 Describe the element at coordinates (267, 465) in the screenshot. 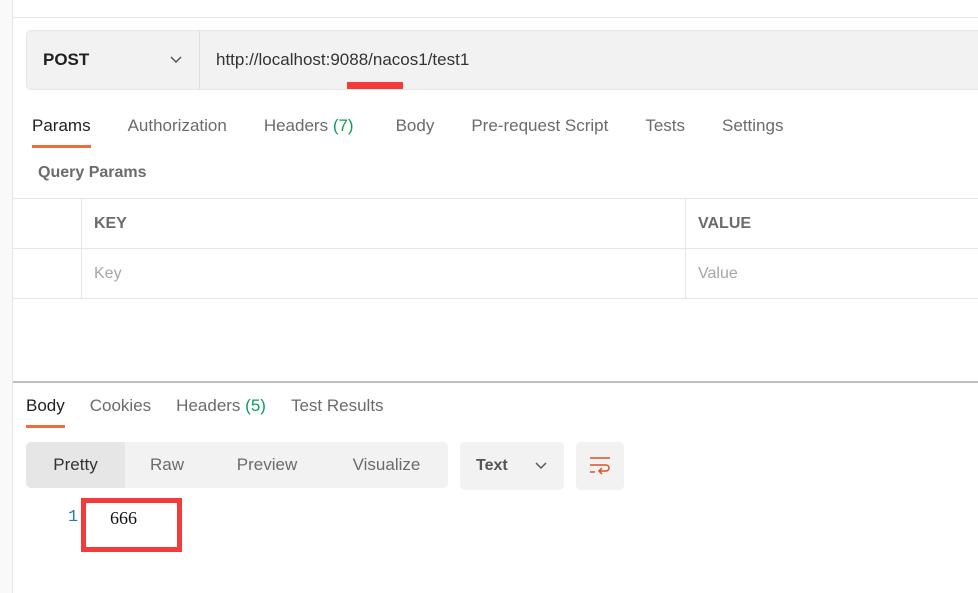

I see `view-preview: Preview` at that location.